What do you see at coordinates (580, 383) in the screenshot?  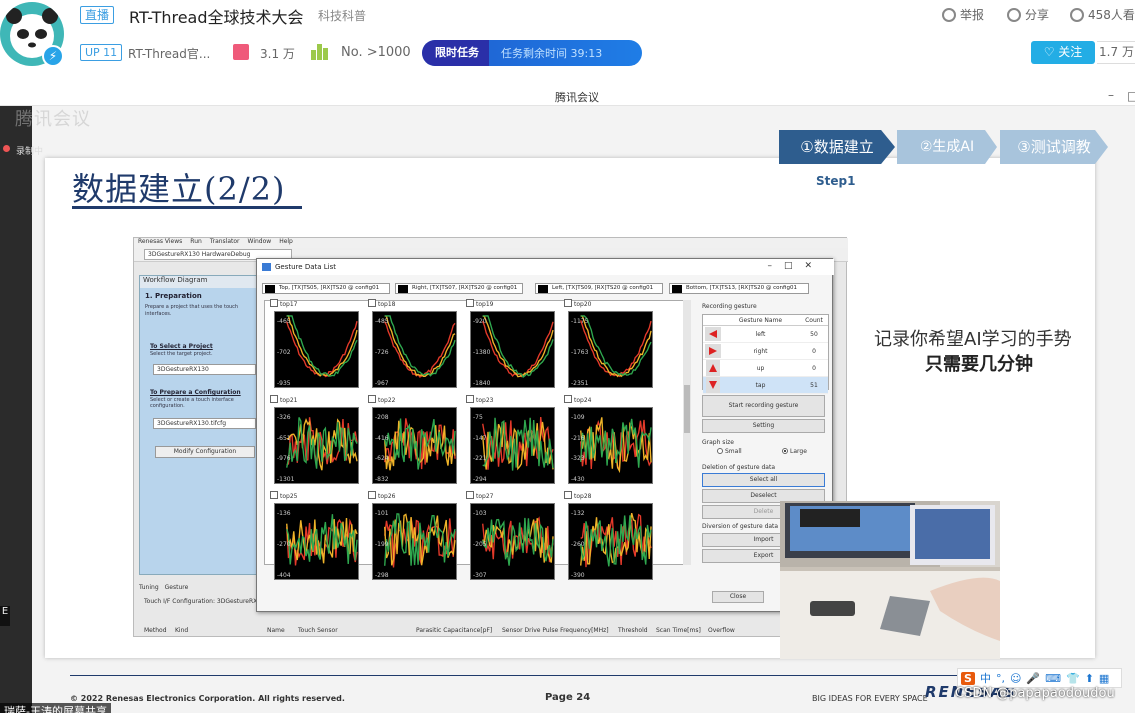 I see `waveform-tick-label: -2351` at bounding box center [580, 383].